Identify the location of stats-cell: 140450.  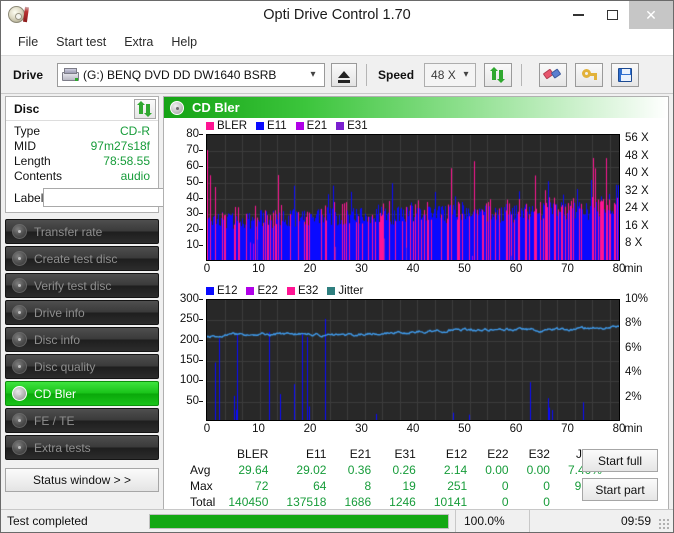
(248, 502).